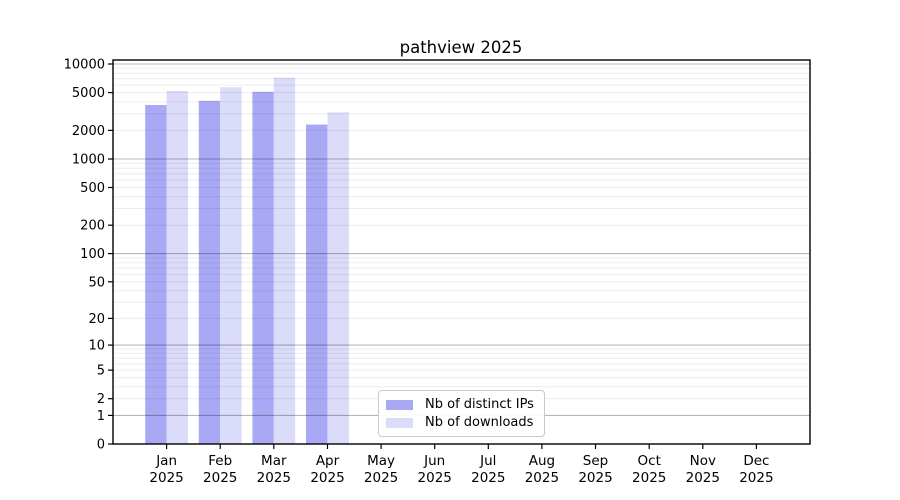 This screenshot has width=900, height=500. Describe the element at coordinates (595, 461) in the screenshot. I see `x-tick-label-month: Sep` at that location.